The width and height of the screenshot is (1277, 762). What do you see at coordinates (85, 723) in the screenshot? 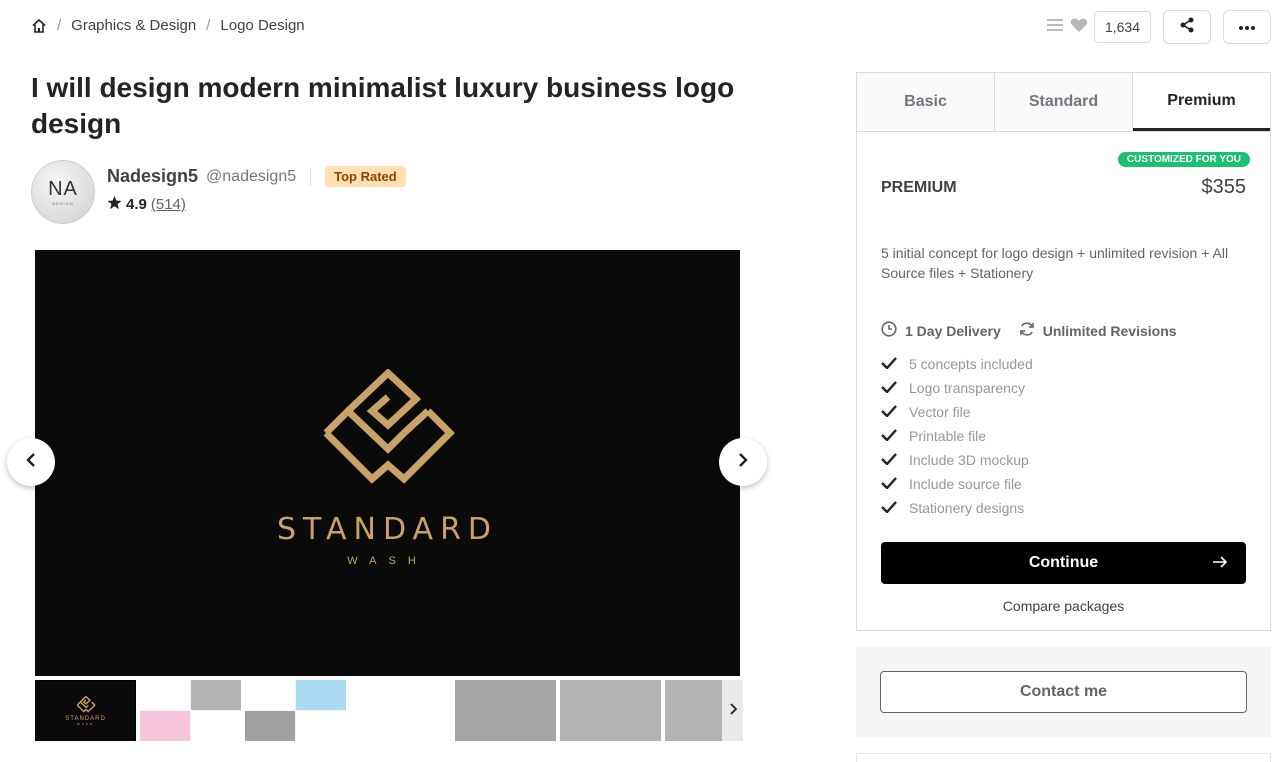
I see `thumbnail-subword: WASH` at bounding box center [85, 723].